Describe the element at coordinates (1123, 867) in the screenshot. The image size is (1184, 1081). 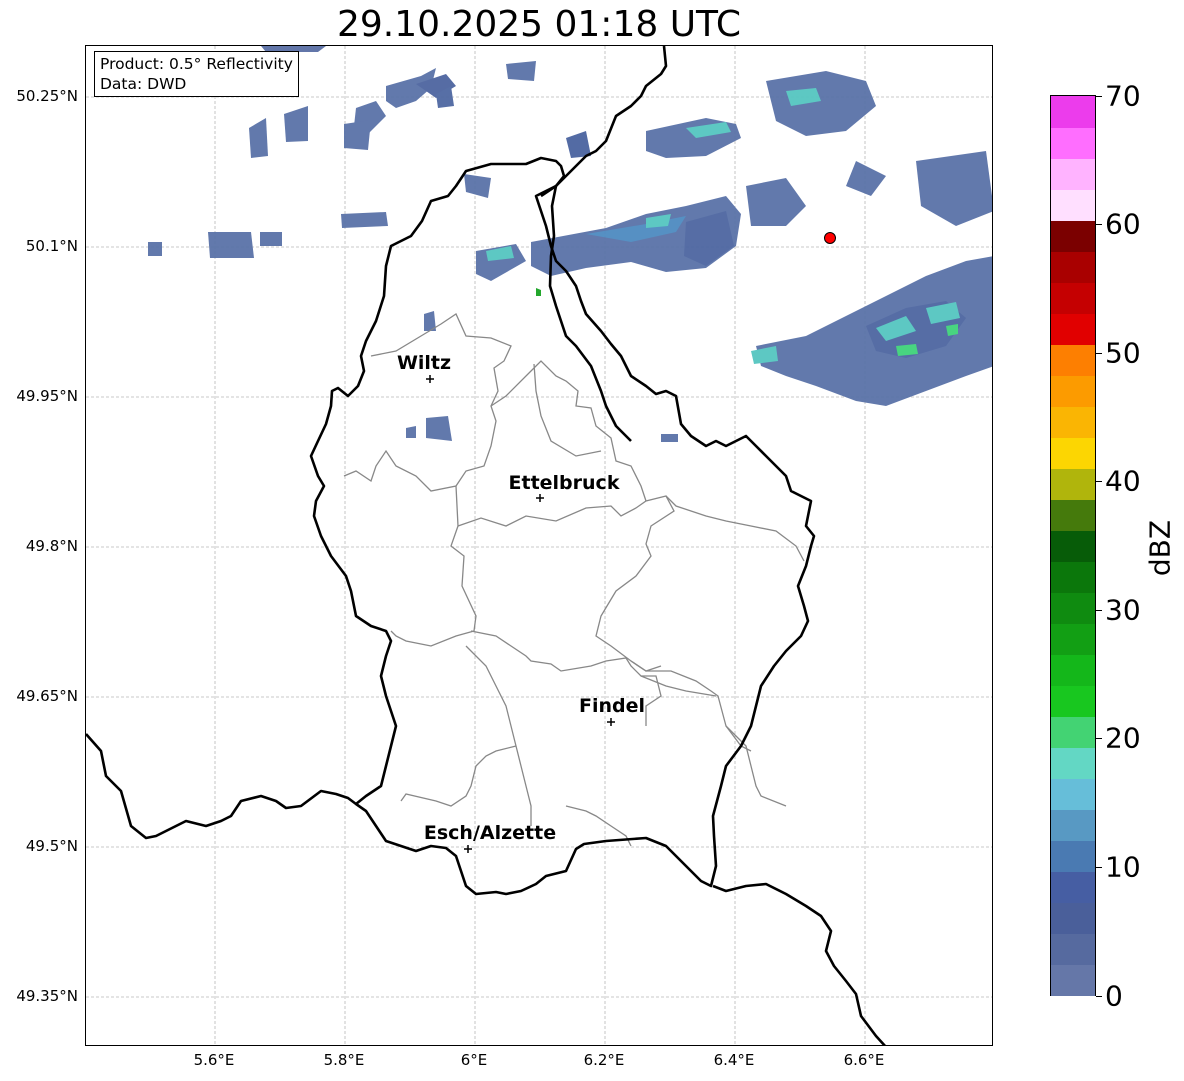
I see `colorbar-tick-label: 10` at that location.